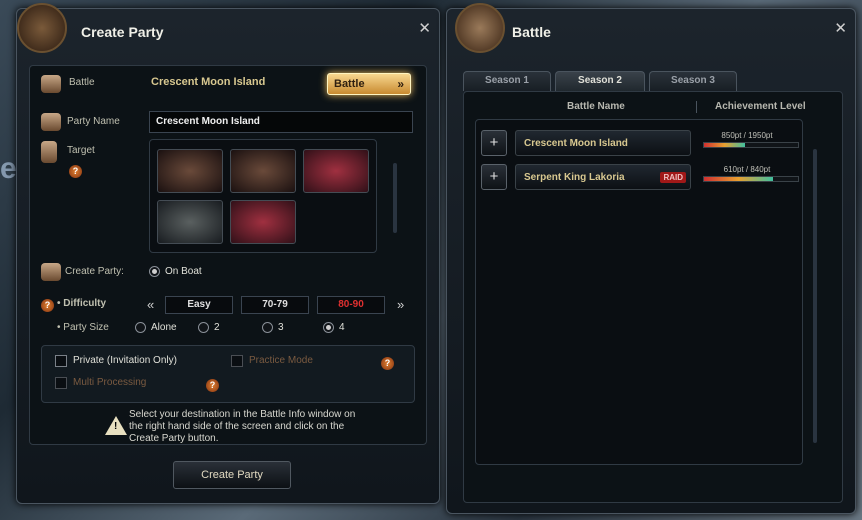 This screenshot has width=862, height=520. Describe the element at coordinates (232, 475) in the screenshot. I see `create-party-button: Create Party` at that location.